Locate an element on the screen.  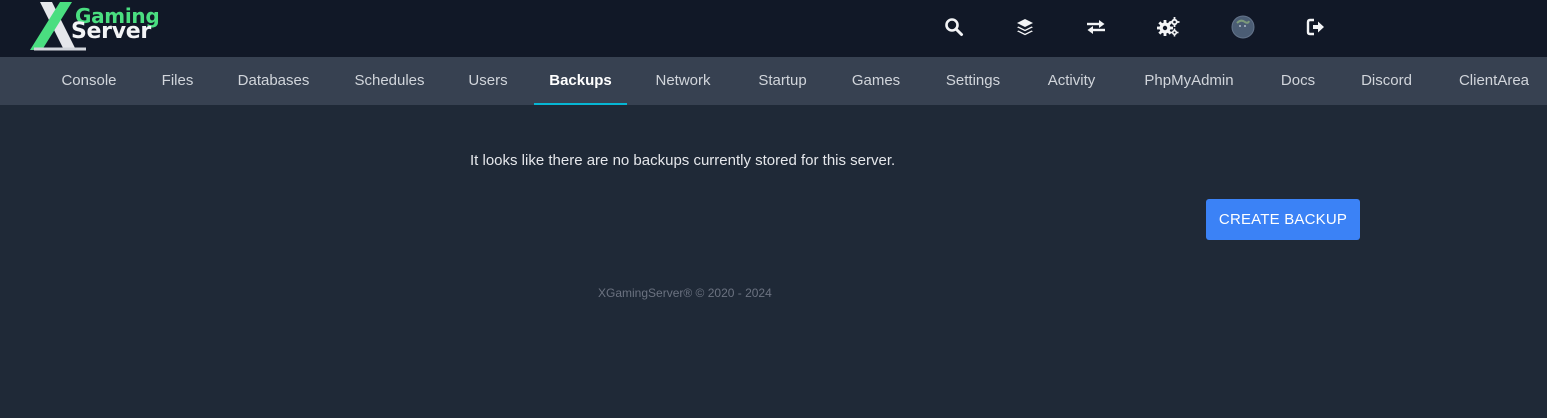
search-icon is located at coordinates (954, 27).